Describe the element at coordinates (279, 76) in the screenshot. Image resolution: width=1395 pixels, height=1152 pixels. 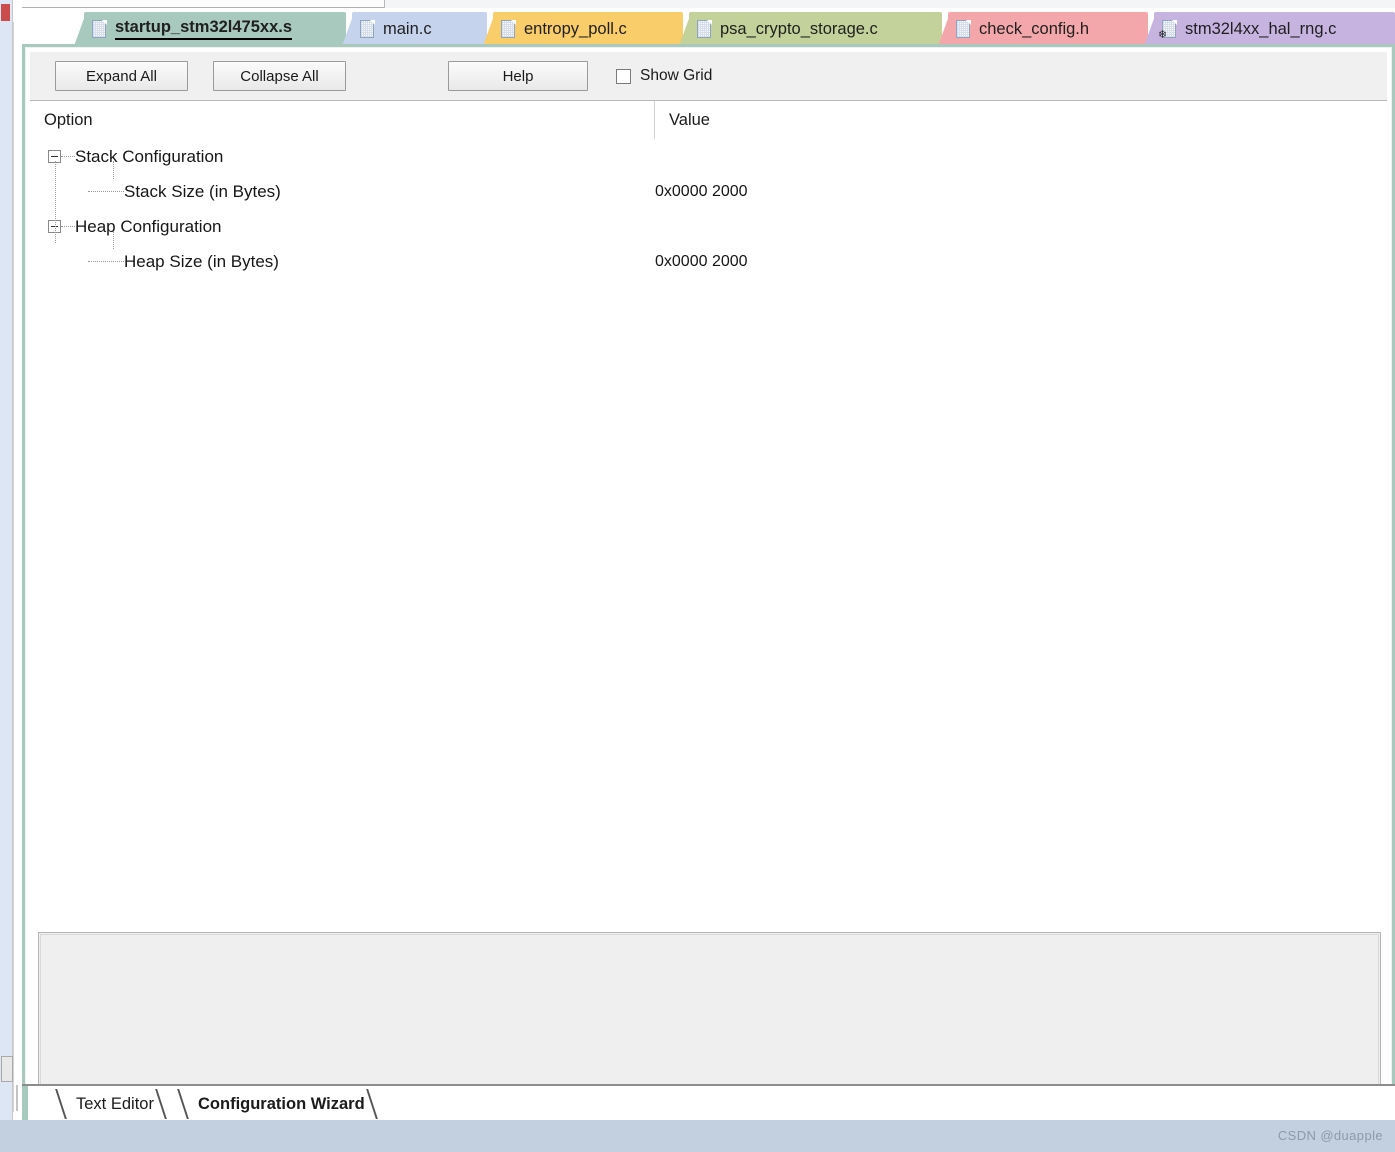
I see `collapse-all-button: Collapse All` at that location.